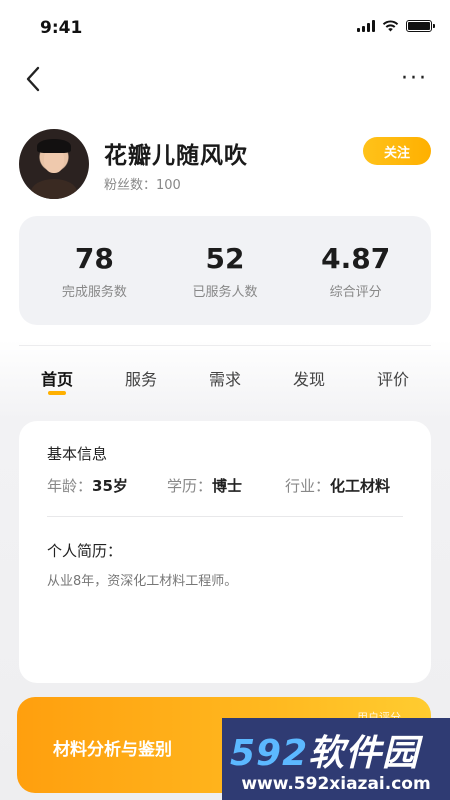  What do you see at coordinates (397, 151) in the screenshot?
I see `follow-button: 关注` at bounding box center [397, 151].